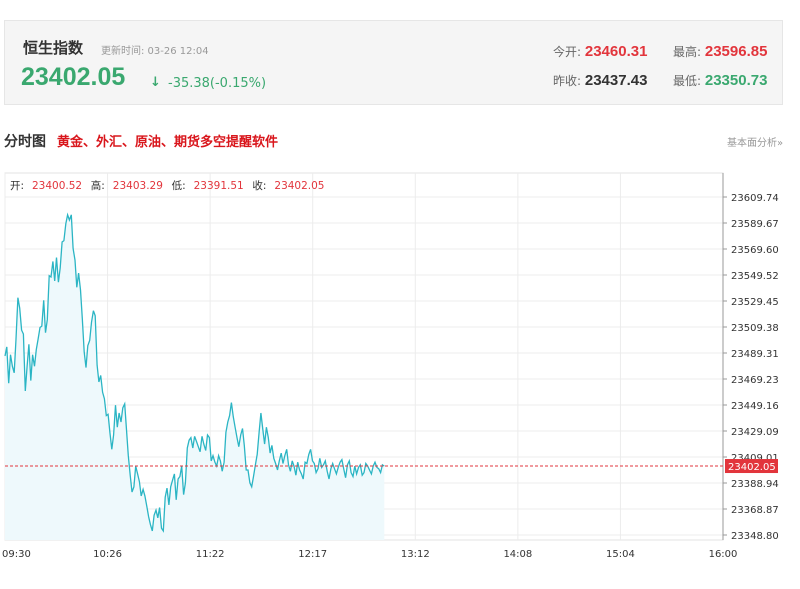 This screenshot has width=800, height=589. Describe the element at coordinates (167, 140) in the screenshot. I see `promo-link: 黄金、外汇、原油、期货多空提醒软件` at that location.